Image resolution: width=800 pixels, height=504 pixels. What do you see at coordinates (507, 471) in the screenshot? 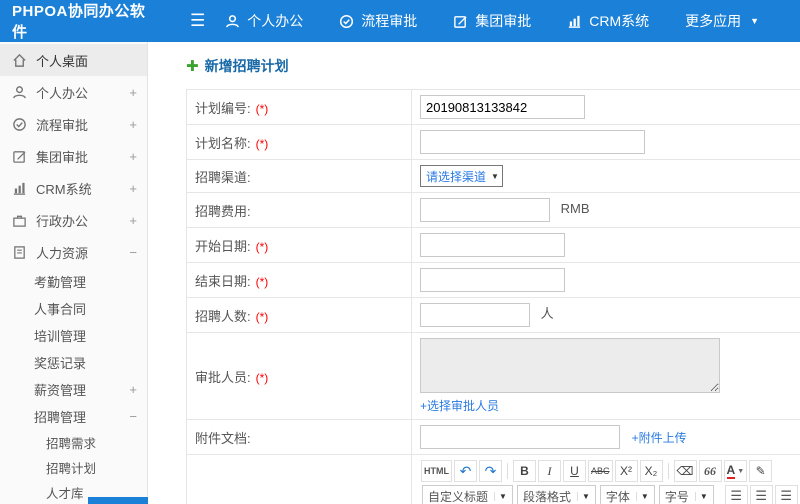
I see `toolbar-separator` at bounding box center [507, 471].